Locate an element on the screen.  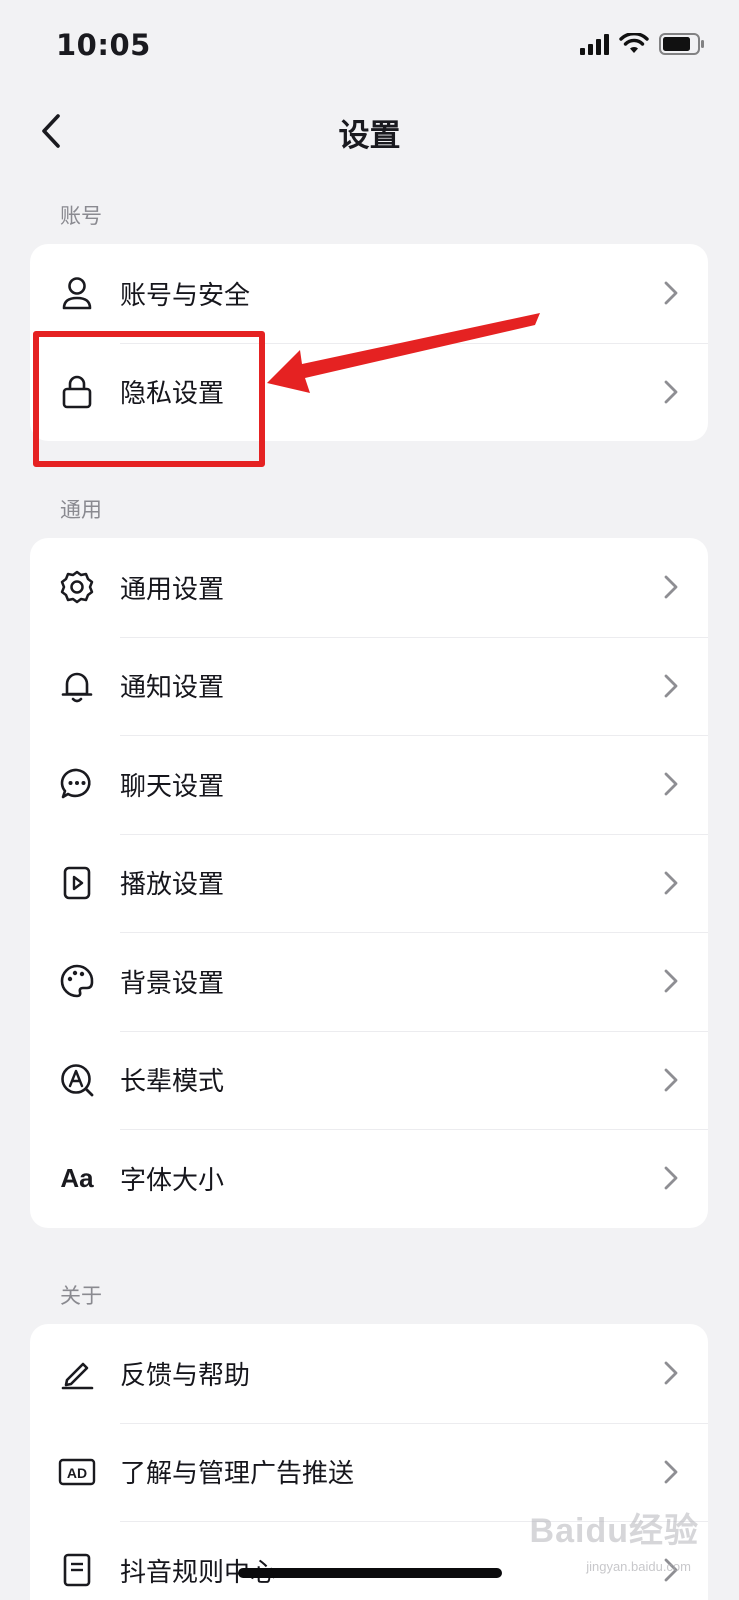
settings-item-privacy: 隐私设置 is located at coordinates (369, 392).